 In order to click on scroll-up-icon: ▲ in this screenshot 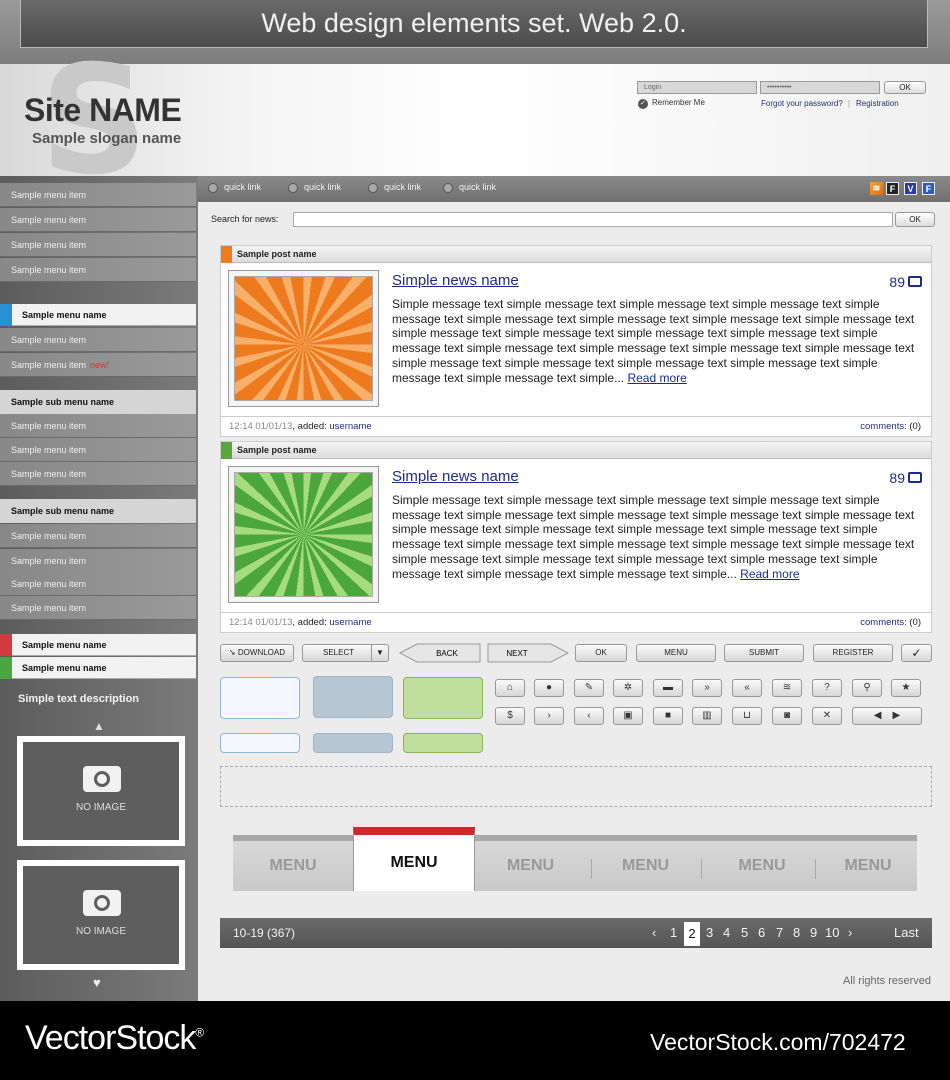, I will do `click(99, 726)`.